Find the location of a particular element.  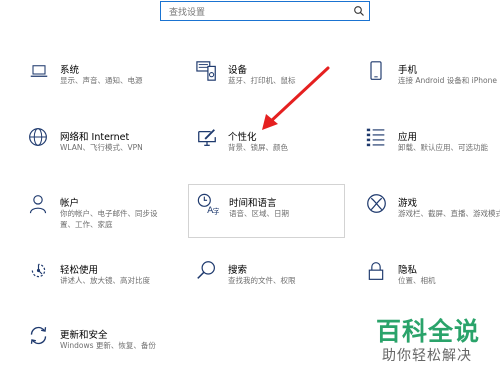

tile-title: 网络和 Internet is located at coordinates (95, 137).